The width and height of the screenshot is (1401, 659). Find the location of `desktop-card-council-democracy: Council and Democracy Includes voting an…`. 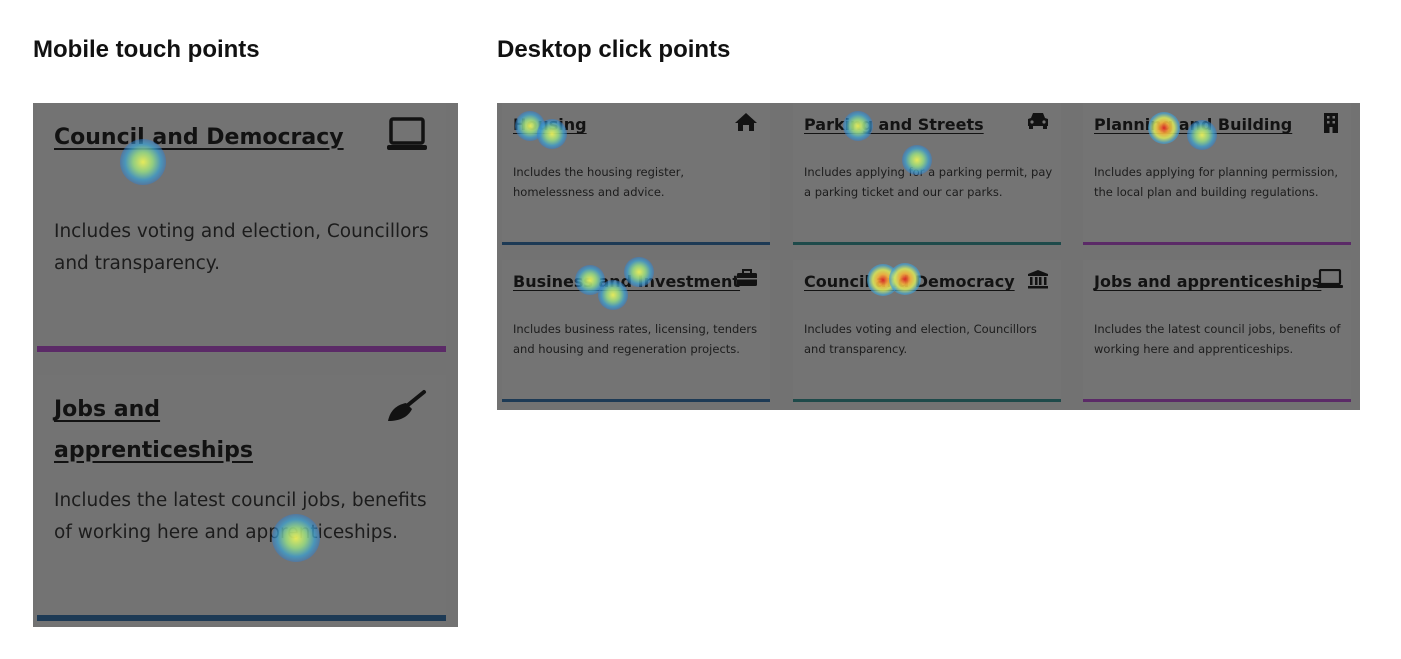

desktop-card-council-democracy: Council and Democracy Includes voting an… is located at coordinates (927, 331).